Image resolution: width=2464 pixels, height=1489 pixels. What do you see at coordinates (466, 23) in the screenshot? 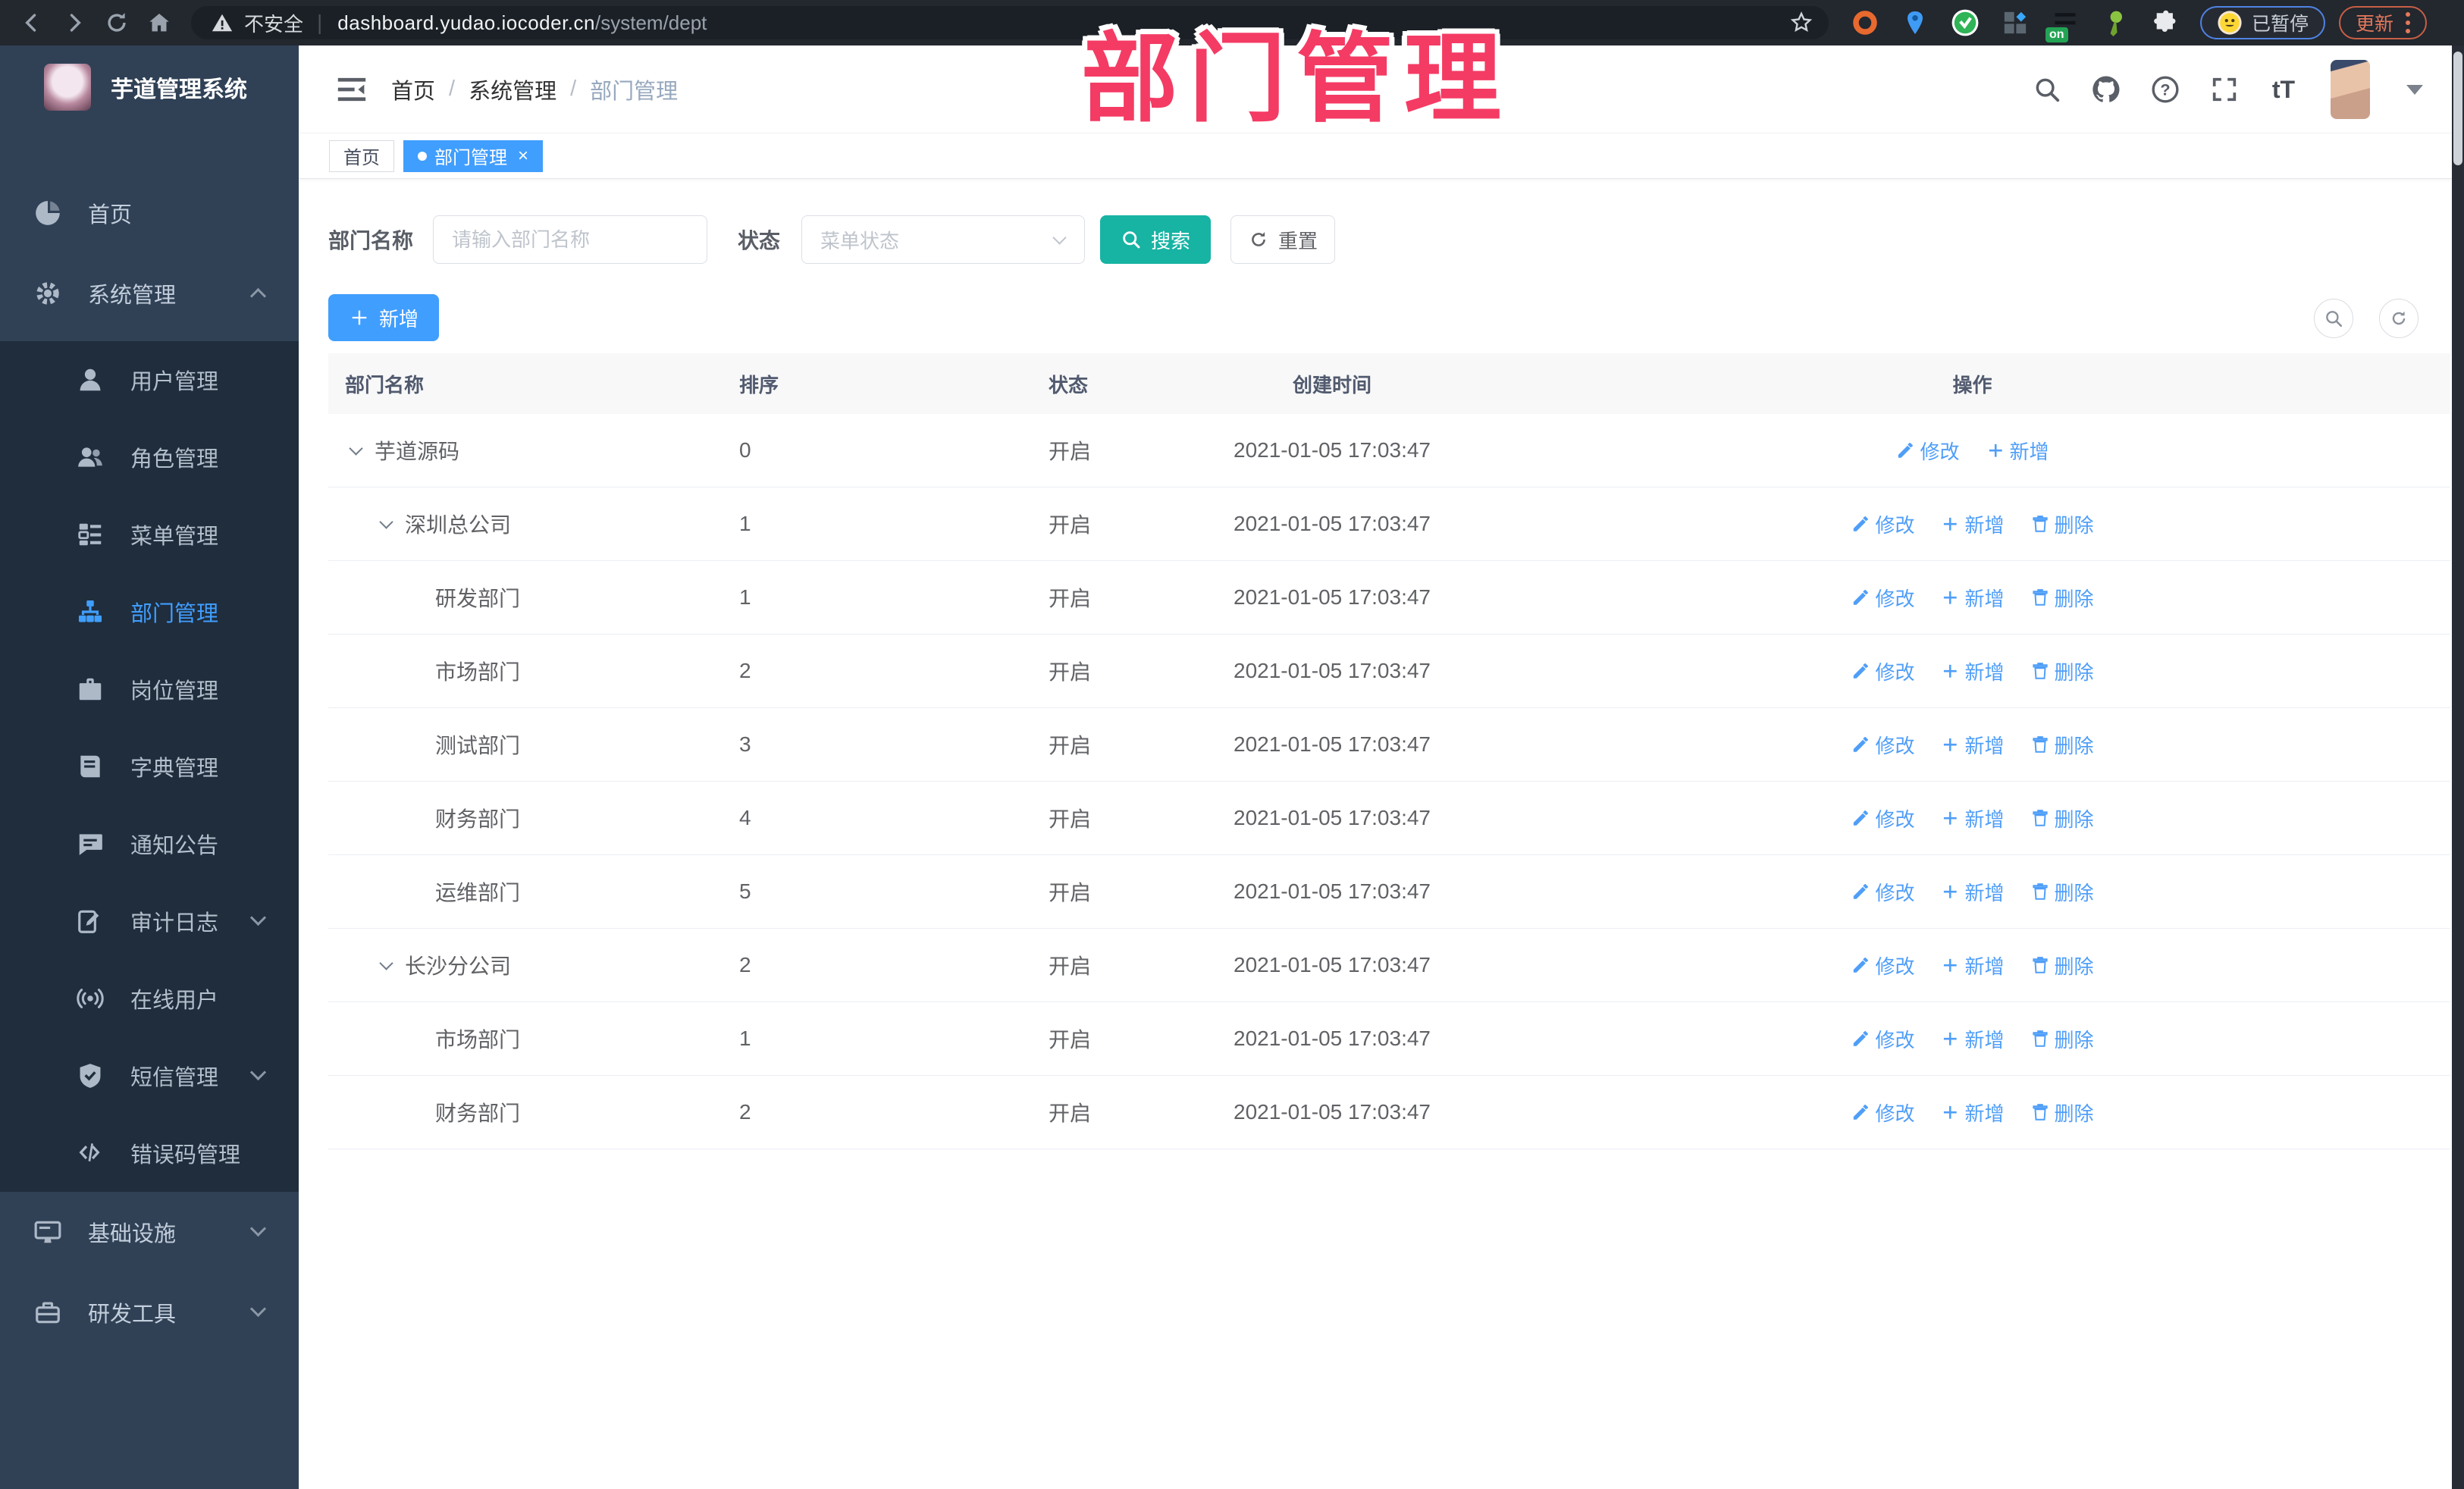
I see `url-host: dashboard.yudao.iocoder.cn` at bounding box center [466, 23].